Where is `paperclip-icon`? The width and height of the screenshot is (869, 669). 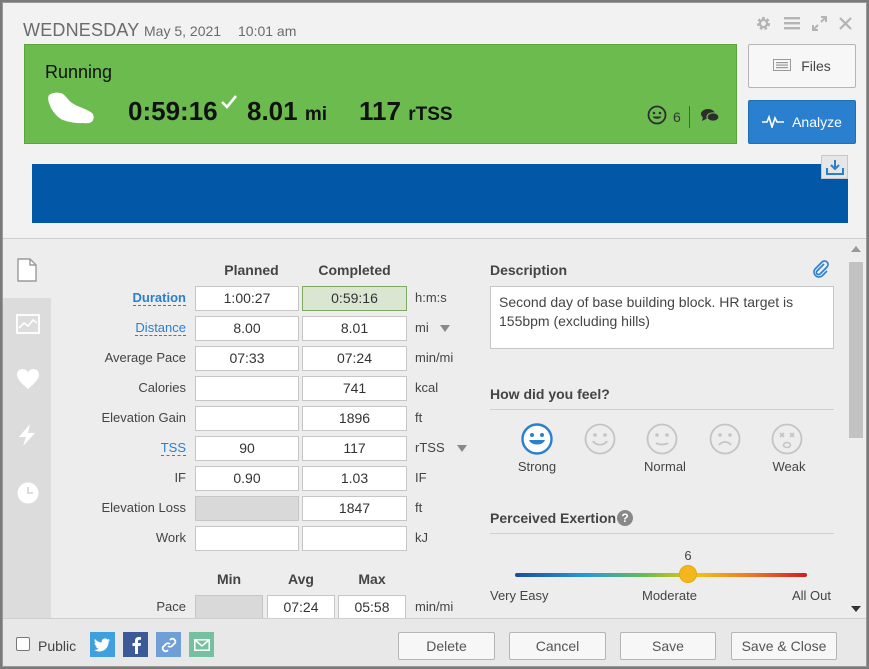 paperclip-icon is located at coordinates (821, 272).